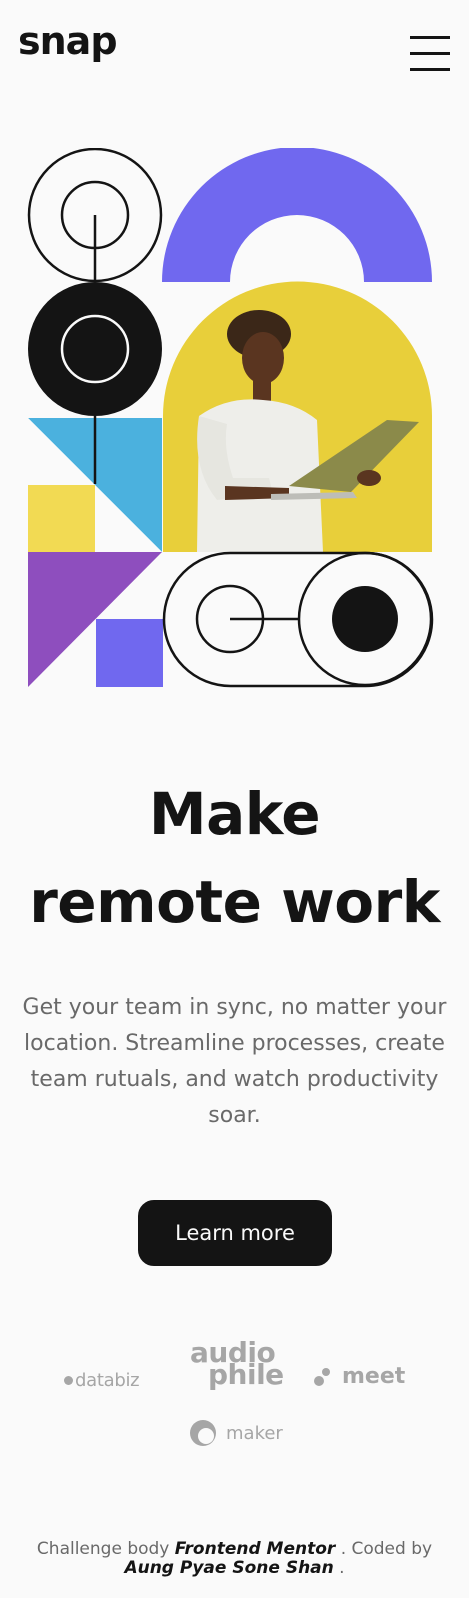 Image resolution: width=469 pixels, height=1598 pixels. What do you see at coordinates (386, 1549) in the screenshot?
I see `attribution-coded-by: . Coded by` at bounding box center [386, 1549].